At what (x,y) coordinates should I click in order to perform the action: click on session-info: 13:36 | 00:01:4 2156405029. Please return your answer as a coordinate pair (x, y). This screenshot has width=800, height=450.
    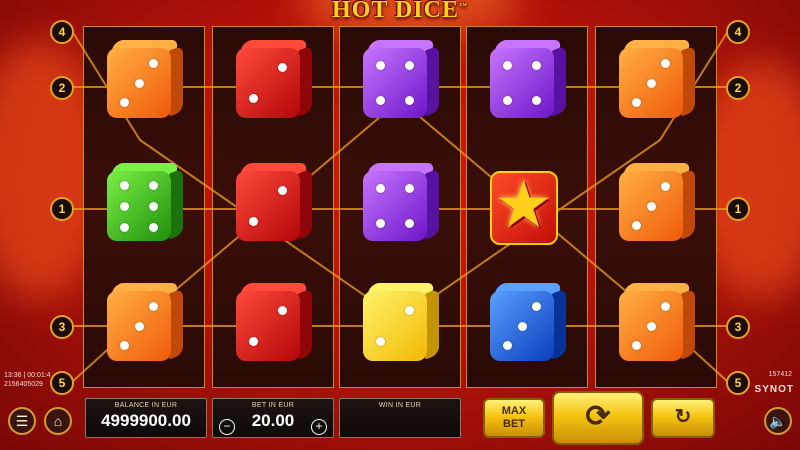
    Looking at the image, I should click on (27, 380).